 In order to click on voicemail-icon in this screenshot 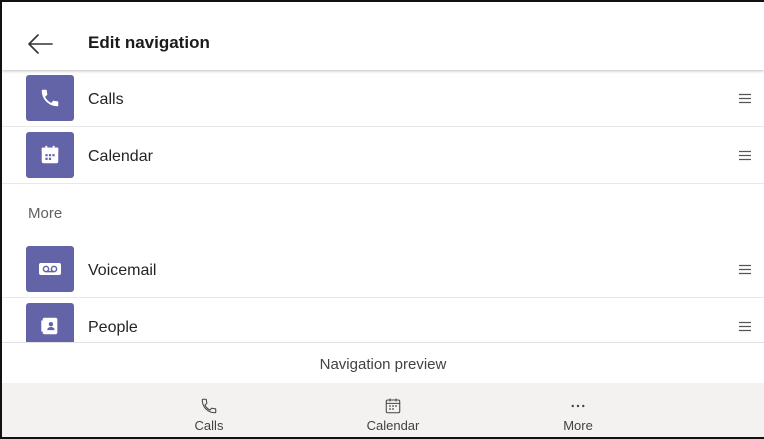, I will do `click(50, 269)`.